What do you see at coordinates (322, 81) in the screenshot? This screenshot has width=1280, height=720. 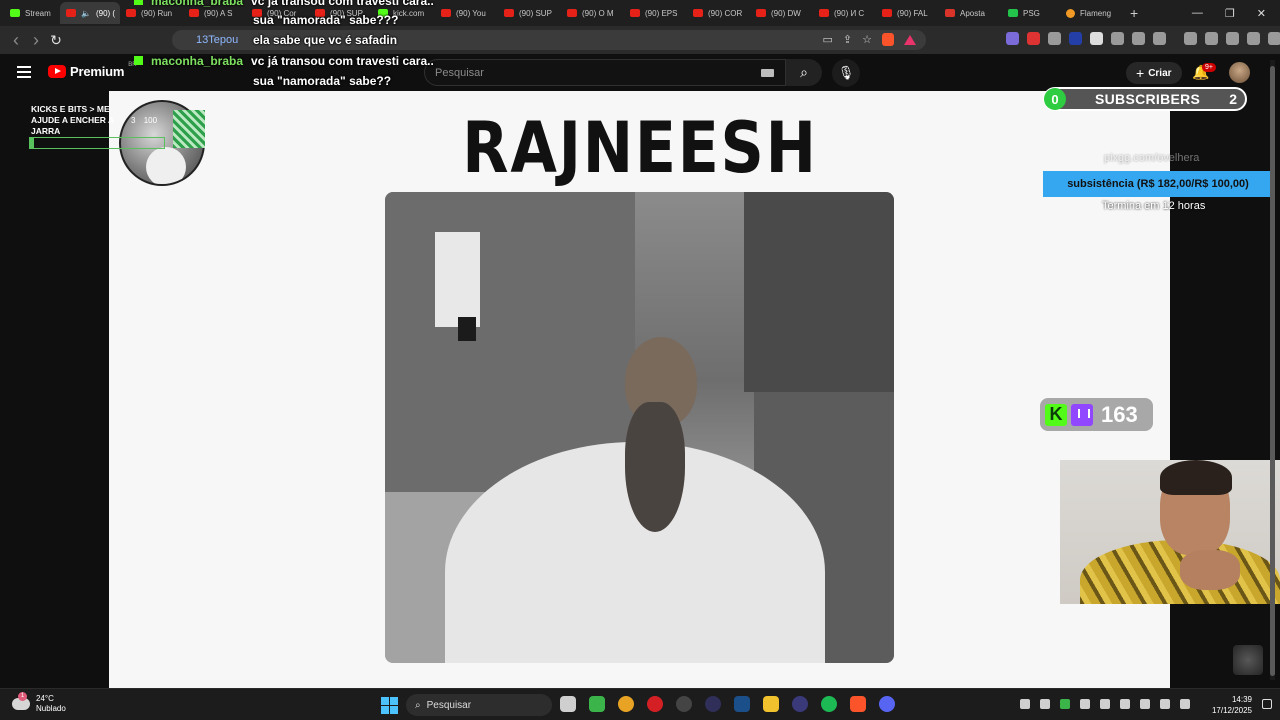 I see `chat-message-continuation: sua "namorada" sabe??` at bounding box center [322, 81].